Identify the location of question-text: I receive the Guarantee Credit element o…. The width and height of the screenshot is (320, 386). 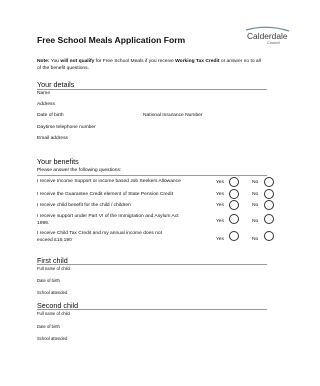
(105, 194).